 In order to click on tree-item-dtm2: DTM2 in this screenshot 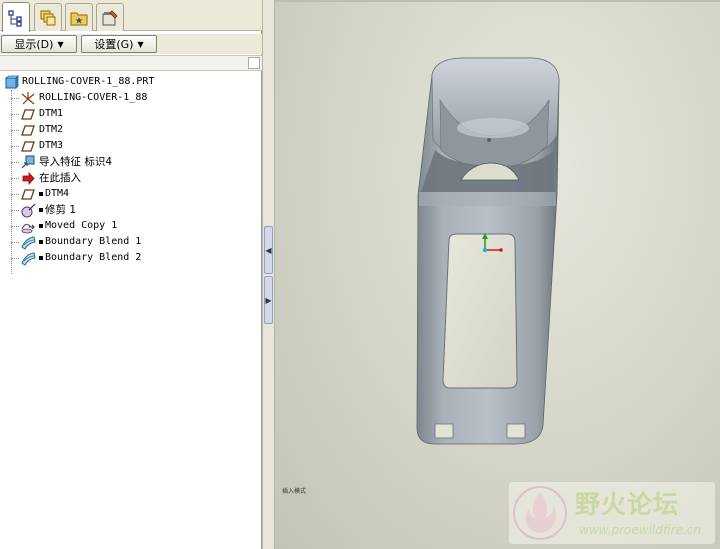, I will do `click(41, 130)`.